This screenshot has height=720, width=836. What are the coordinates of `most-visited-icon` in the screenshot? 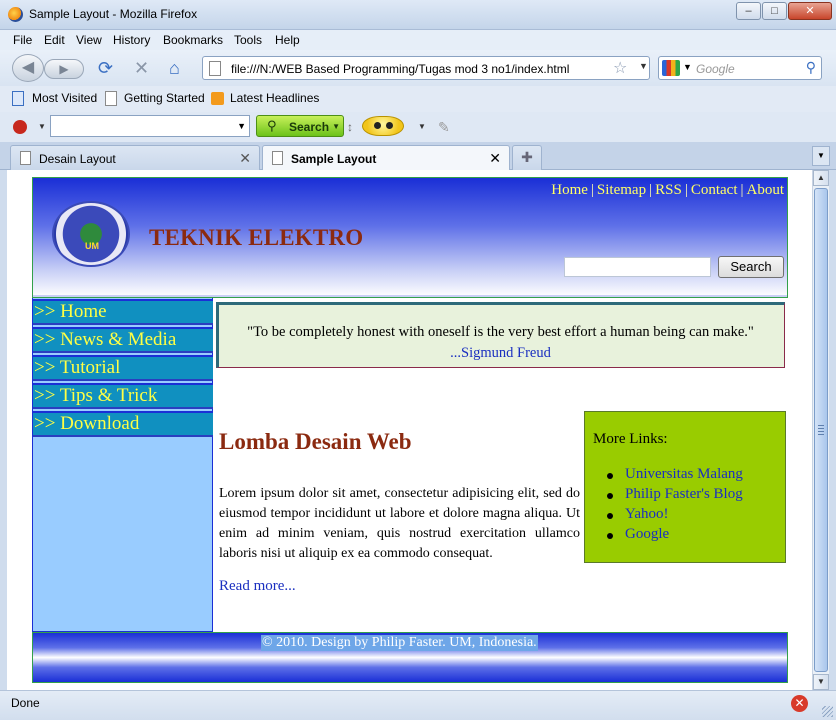 It's located at (18, 98).